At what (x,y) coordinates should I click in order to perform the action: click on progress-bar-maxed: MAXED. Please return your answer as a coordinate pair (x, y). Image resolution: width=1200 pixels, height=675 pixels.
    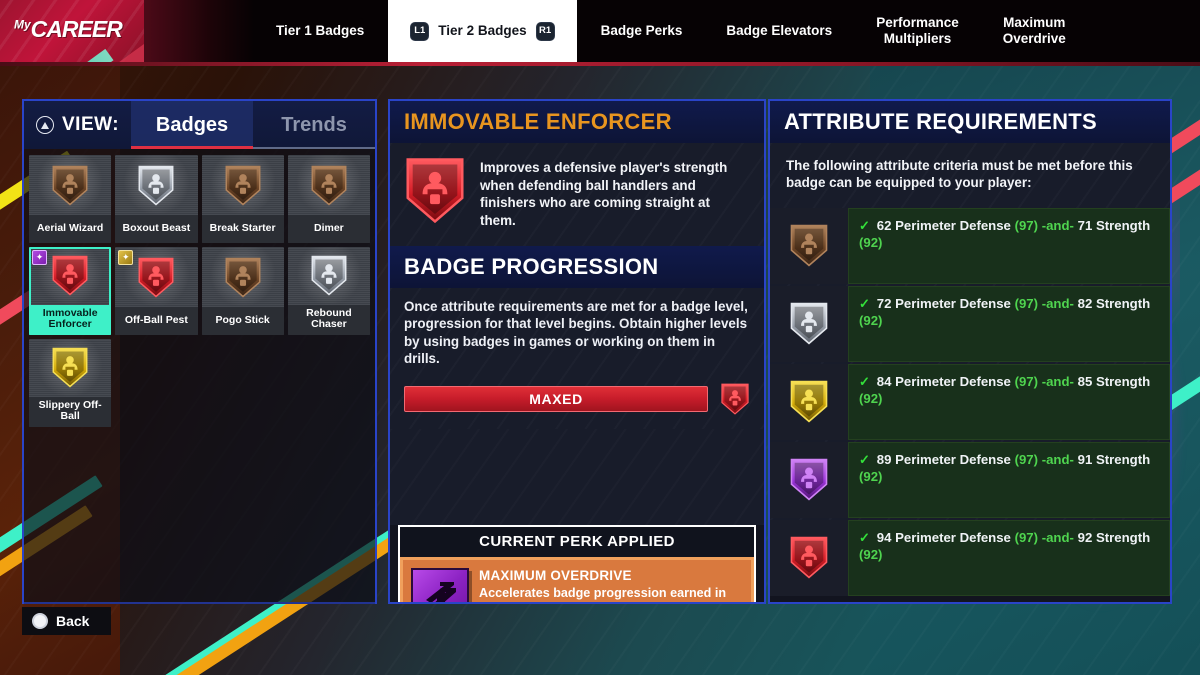
    Looking at the image, I should click on (556, 399).